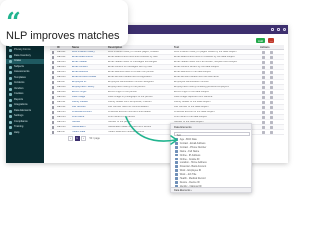  What do you see at coordinates (87, 122) in the screenshot?
I see `cell-name: Gender` at bounding box center [87, 122].